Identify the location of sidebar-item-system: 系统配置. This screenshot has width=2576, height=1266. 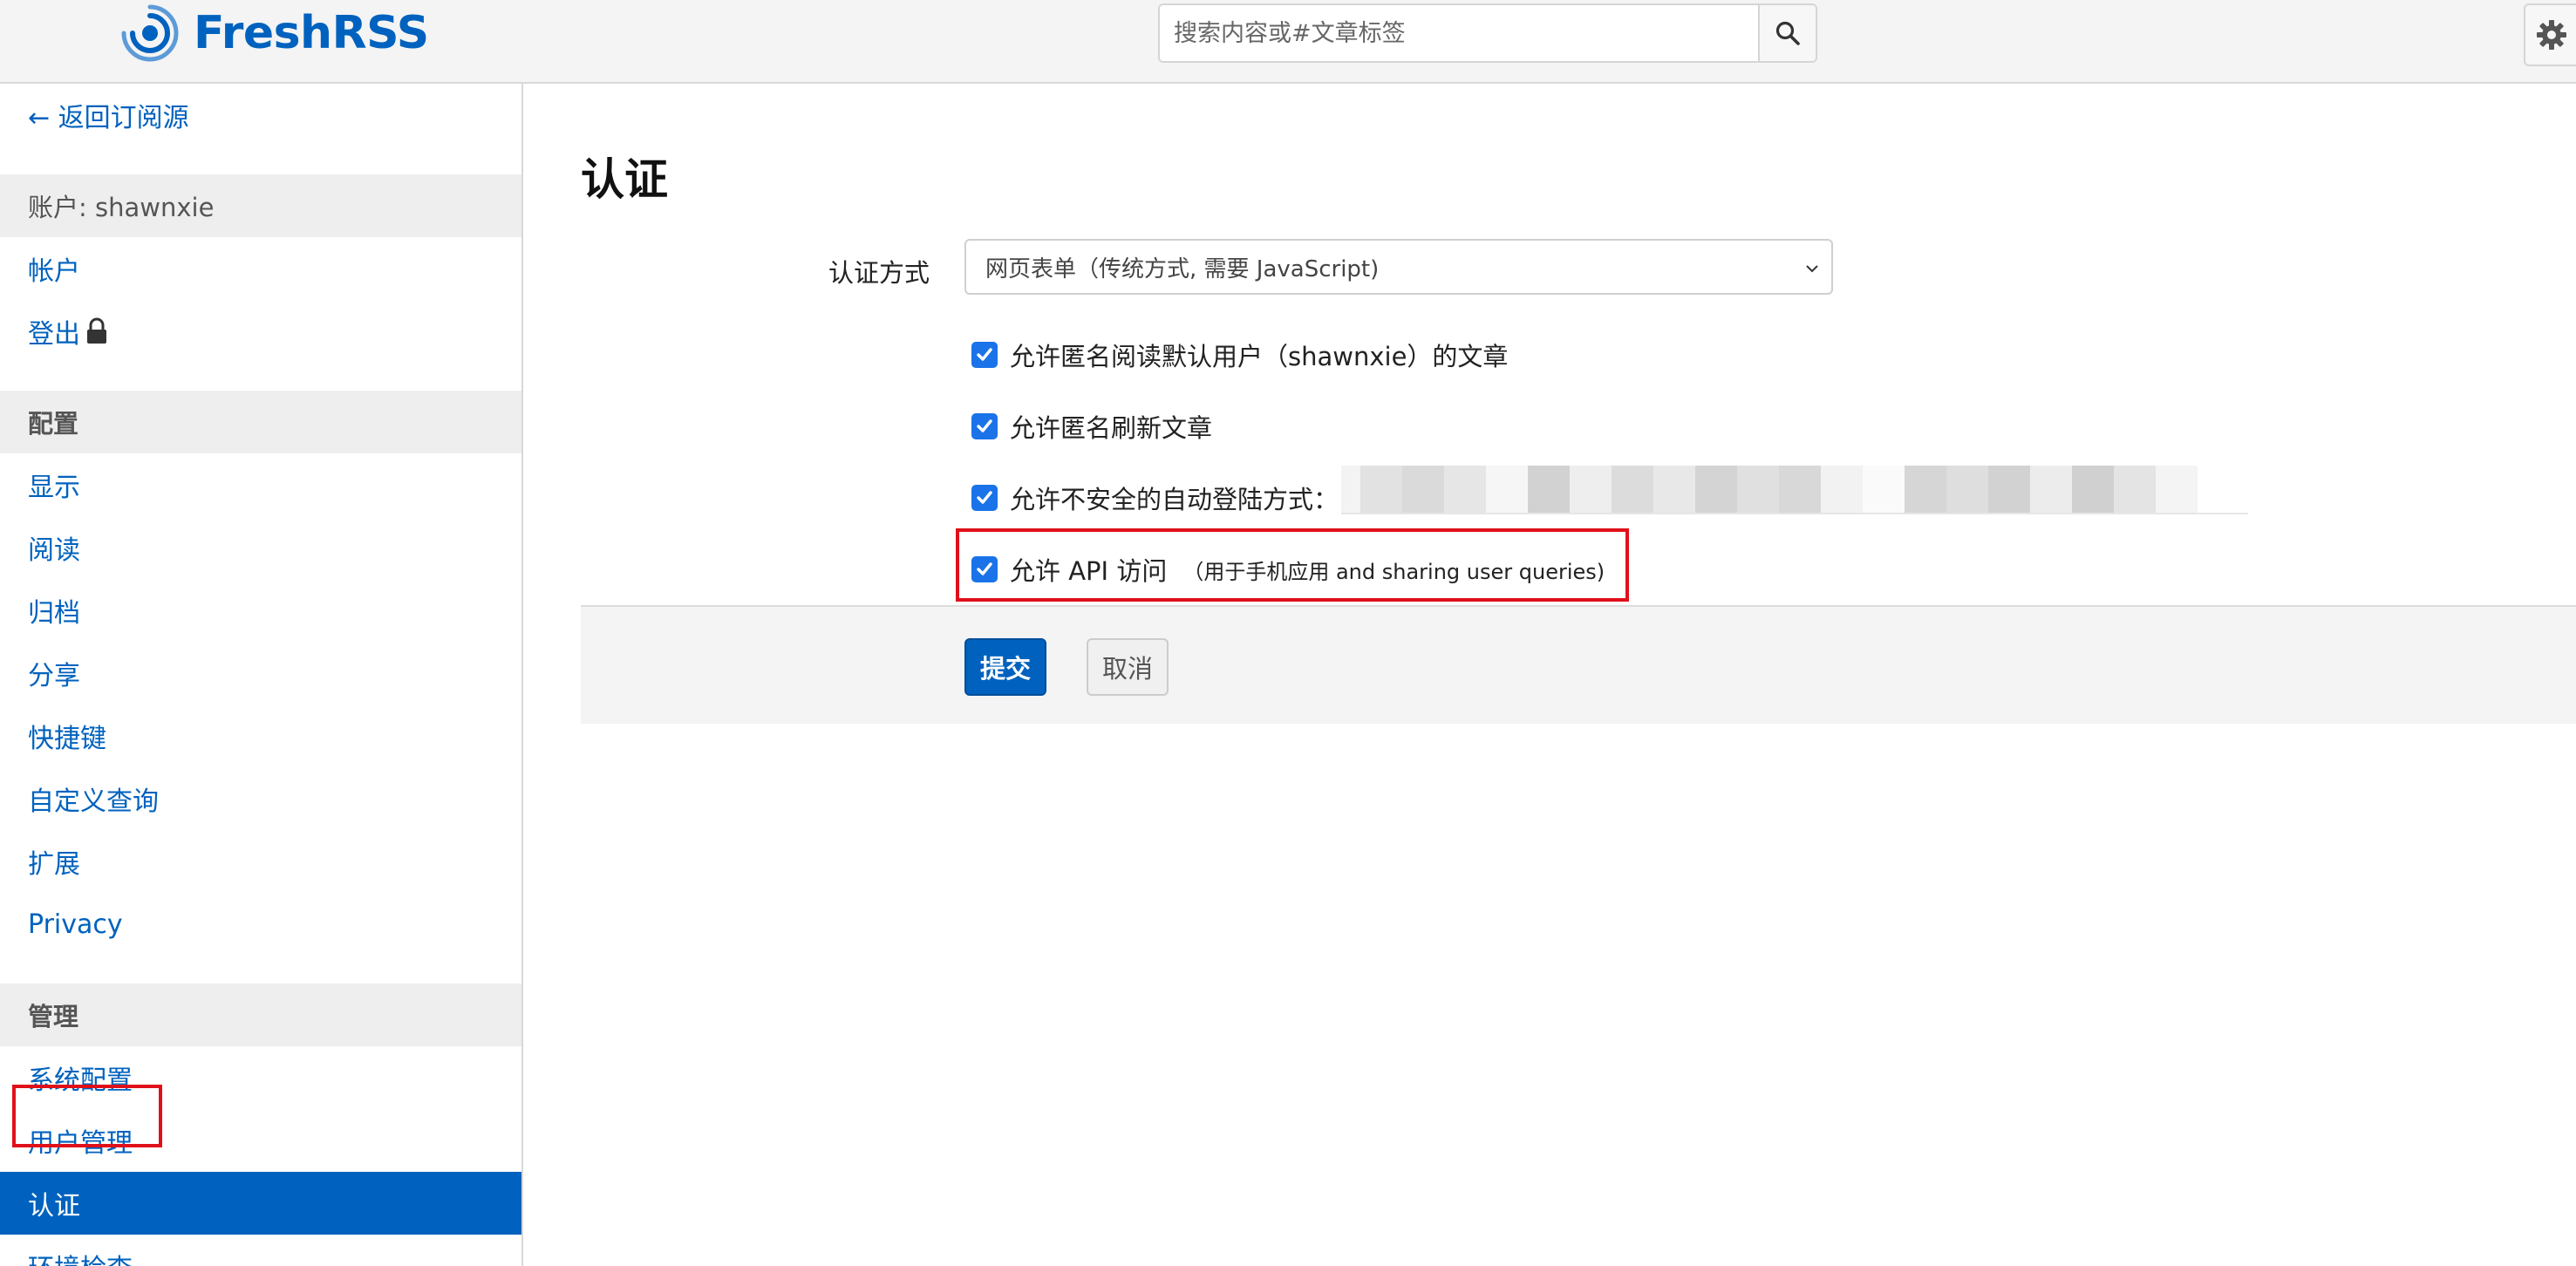
(260, 1078).